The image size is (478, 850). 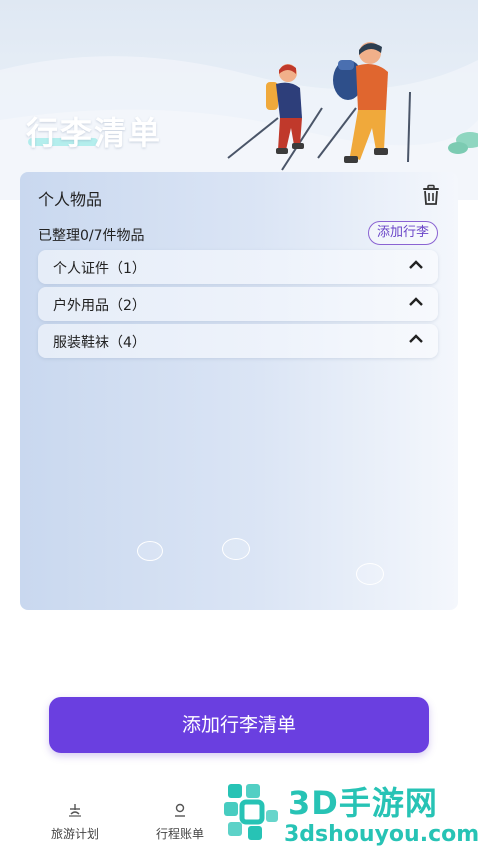 What do you see at coordinates (180, 810) in the screenshot?
I see `bill-icon` at bounding box center [180, 810].